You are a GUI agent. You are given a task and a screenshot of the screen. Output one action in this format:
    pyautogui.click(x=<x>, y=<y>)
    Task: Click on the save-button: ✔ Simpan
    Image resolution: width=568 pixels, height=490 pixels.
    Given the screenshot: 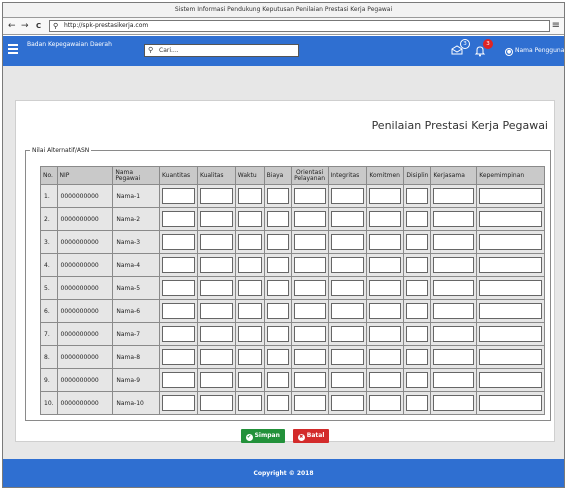 What is the action you would take?
    pyautogui.click(x=262, y=436)
    